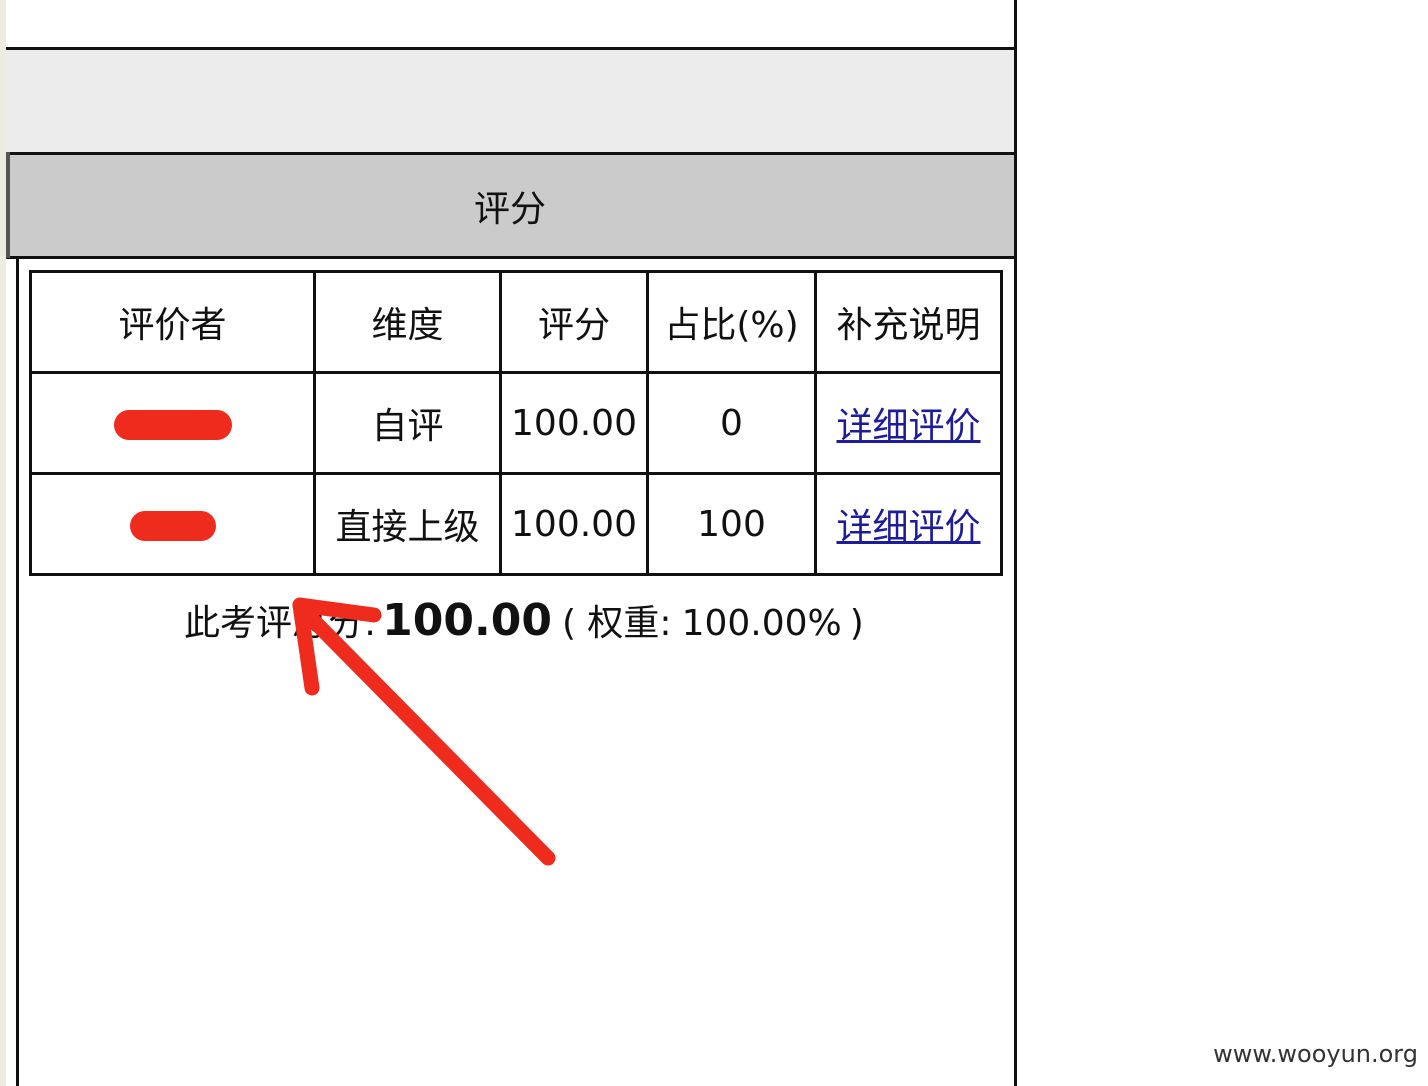 This screenshot has height=1086, width=1428. Describe the element at coordinates (17, 672) in the screenshot. I see `body-border` at that location.